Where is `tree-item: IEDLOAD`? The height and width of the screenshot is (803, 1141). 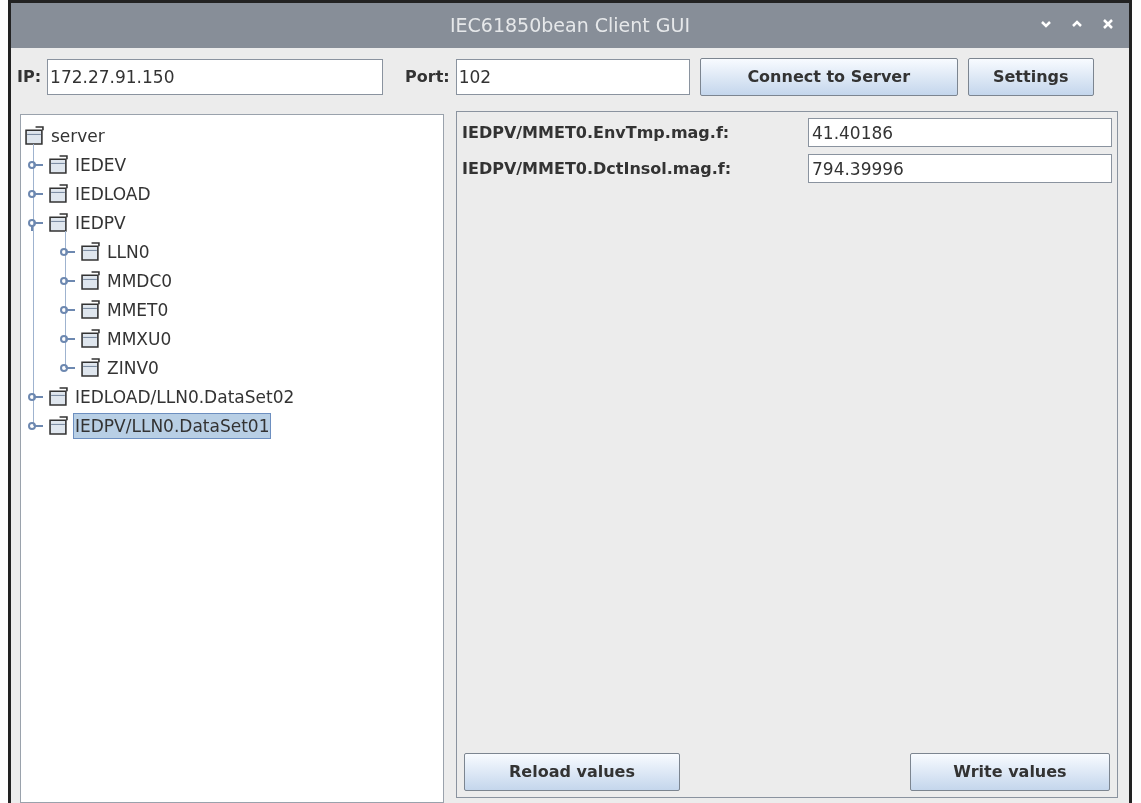
tree-item: IEDLOAD is located at coordinates (113, 193).